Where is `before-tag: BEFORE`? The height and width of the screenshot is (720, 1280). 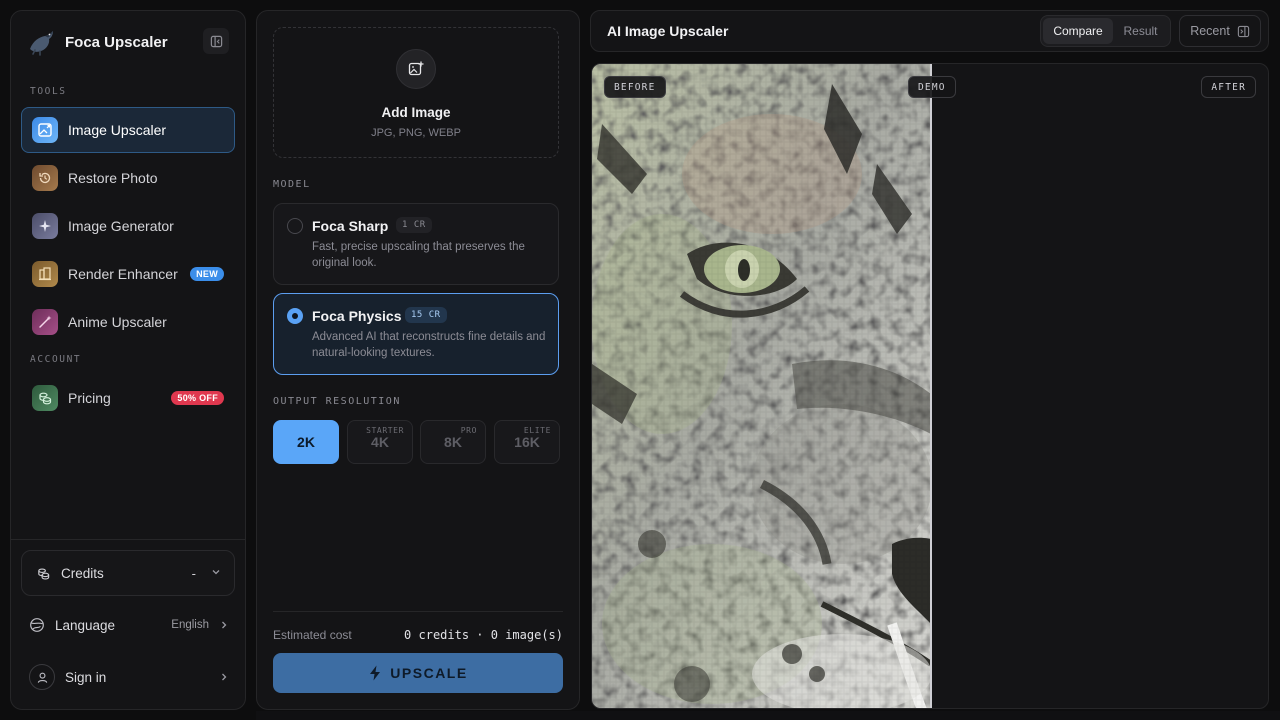
before-tag: BEFORE is located at coordinates (635, 87).